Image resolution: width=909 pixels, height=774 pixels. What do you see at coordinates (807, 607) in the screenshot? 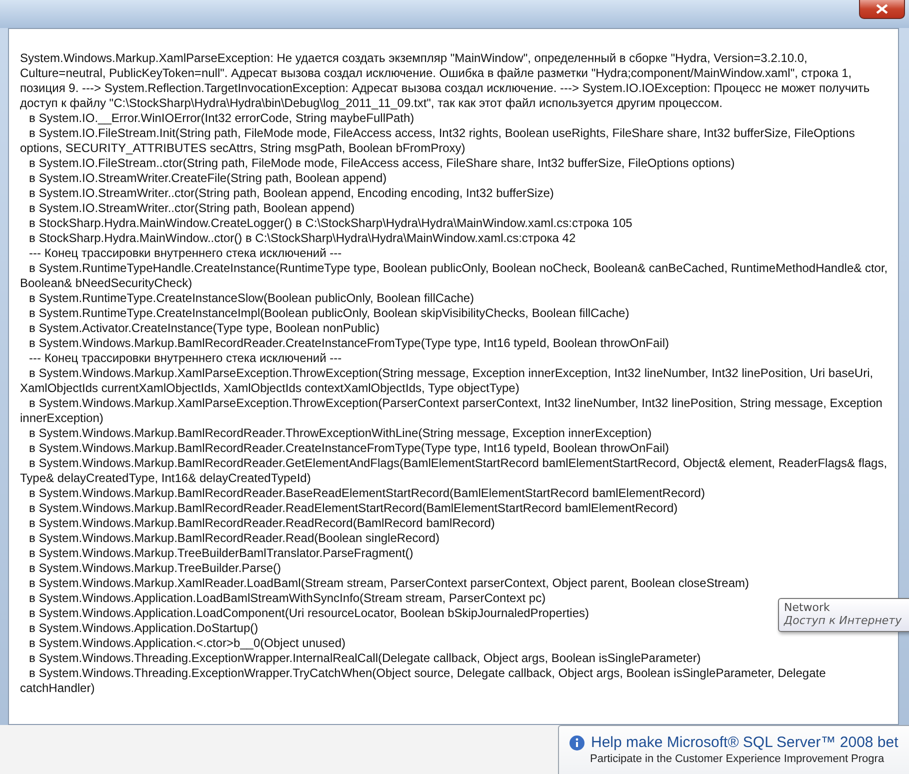
I see `tooltip-title: Network` at bounding box center [807, 607].